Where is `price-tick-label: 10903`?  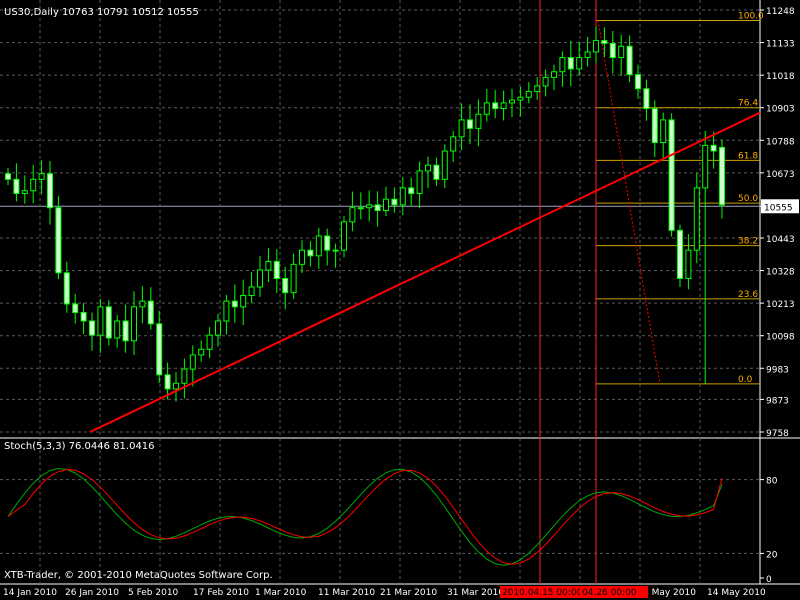
price-tick-label: 10903 is located at coordinates (780, 110).